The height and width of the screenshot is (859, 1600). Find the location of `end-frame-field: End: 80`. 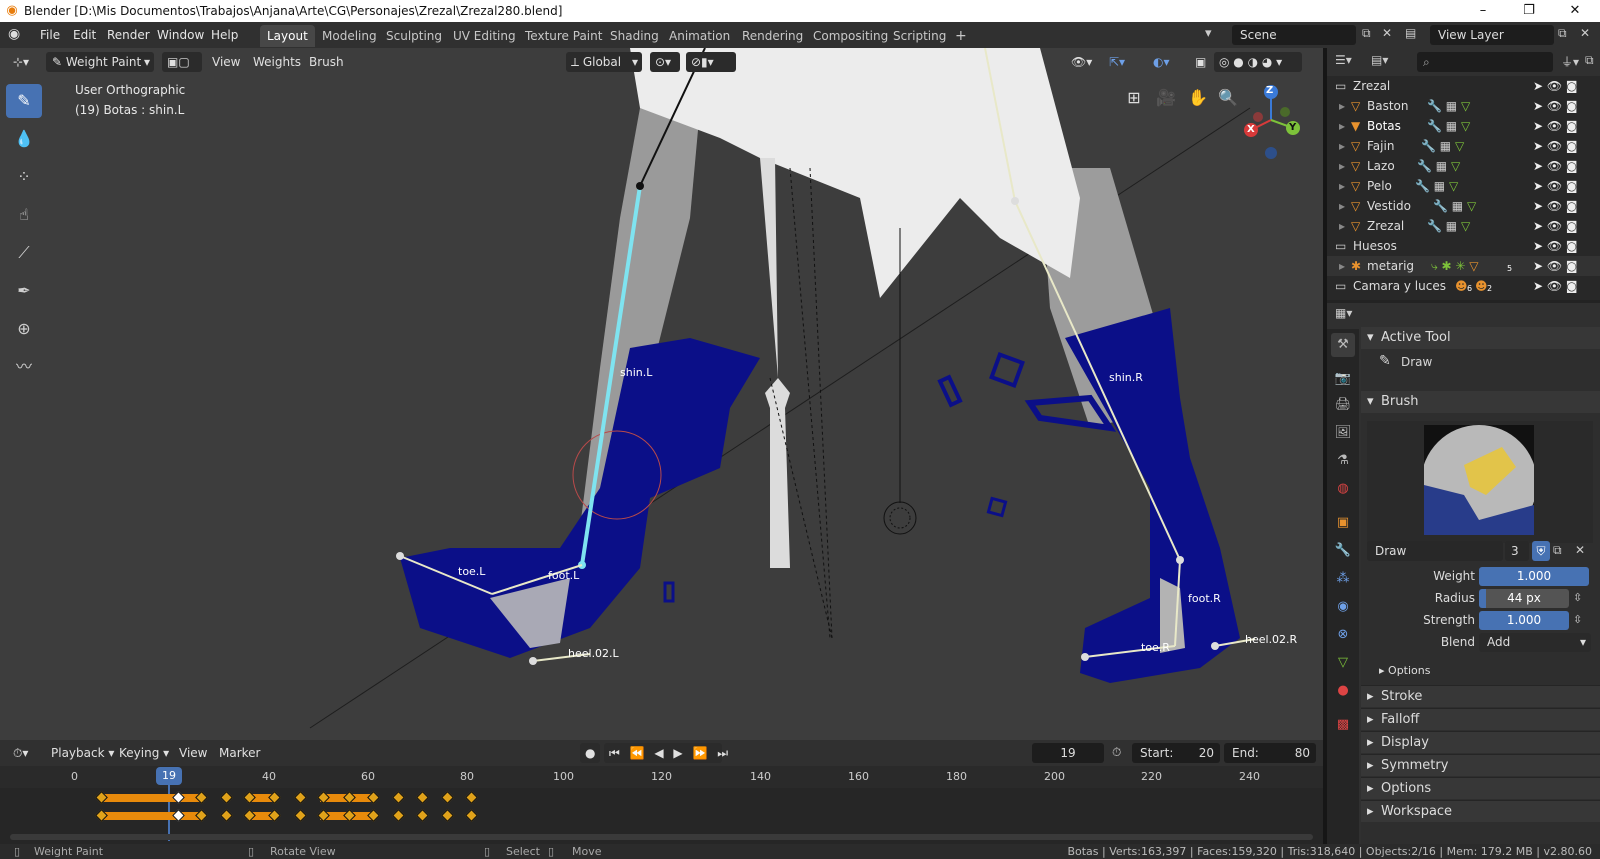

end-frame-field: End: 80 is located at coordinates (1270, 753).